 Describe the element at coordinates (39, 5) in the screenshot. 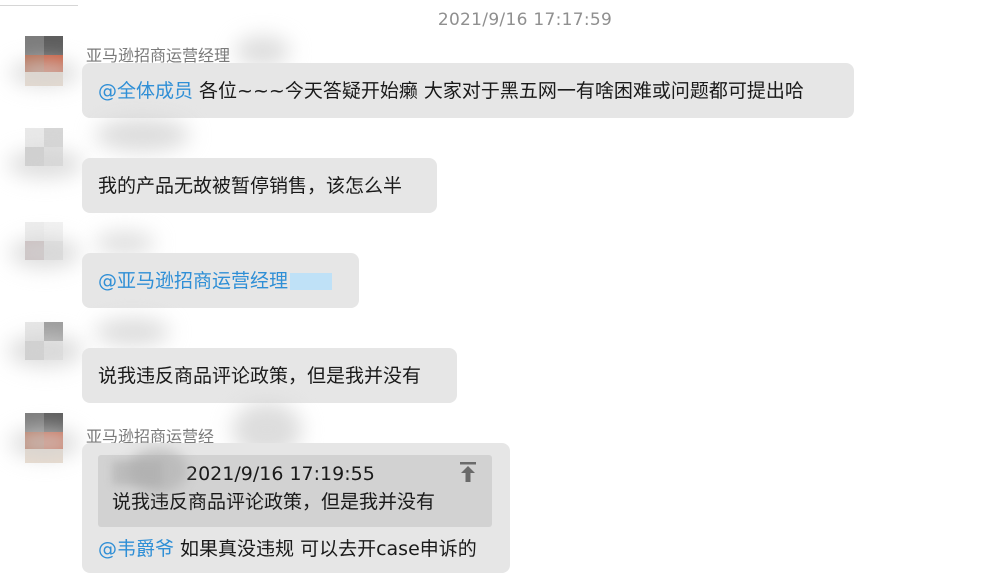

I see `divider` at that location.